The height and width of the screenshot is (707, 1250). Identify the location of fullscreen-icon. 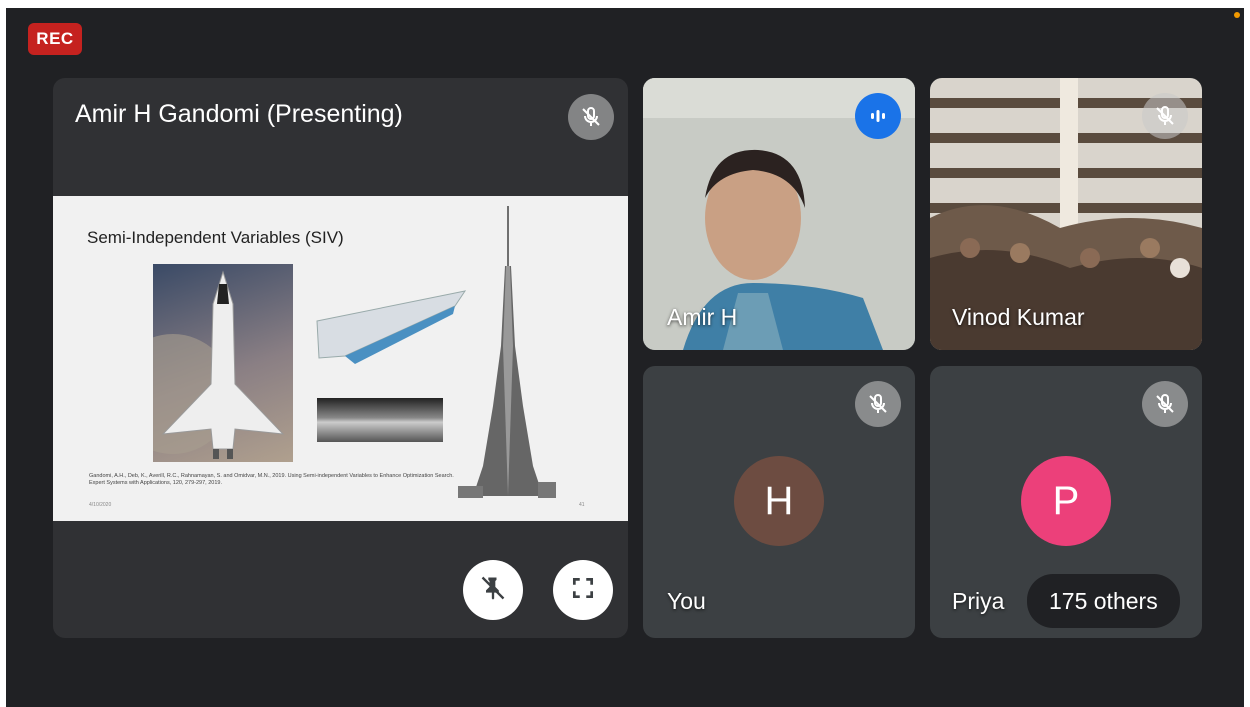
(583, 590).